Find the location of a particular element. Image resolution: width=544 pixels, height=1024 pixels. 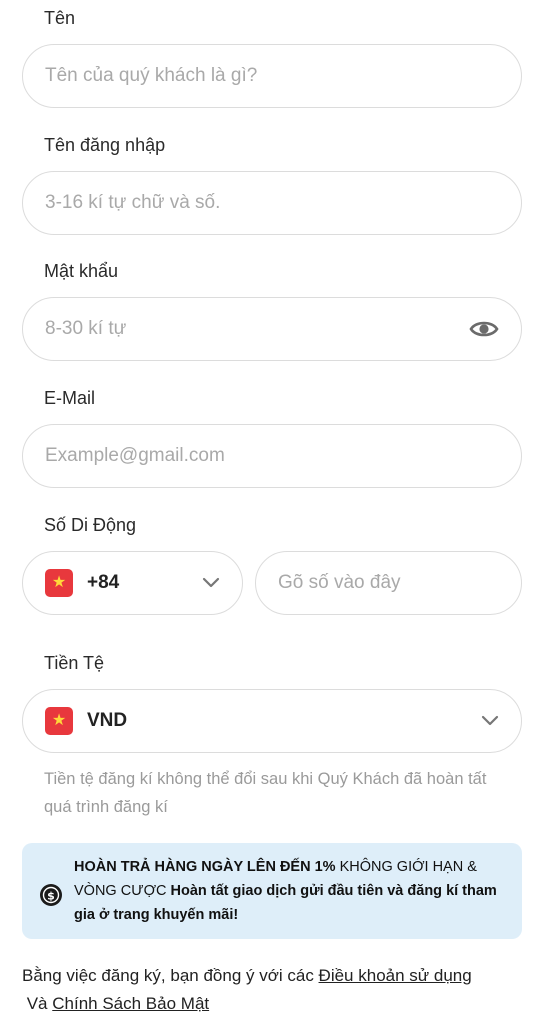

name-field is located at coordinates (272, 76).